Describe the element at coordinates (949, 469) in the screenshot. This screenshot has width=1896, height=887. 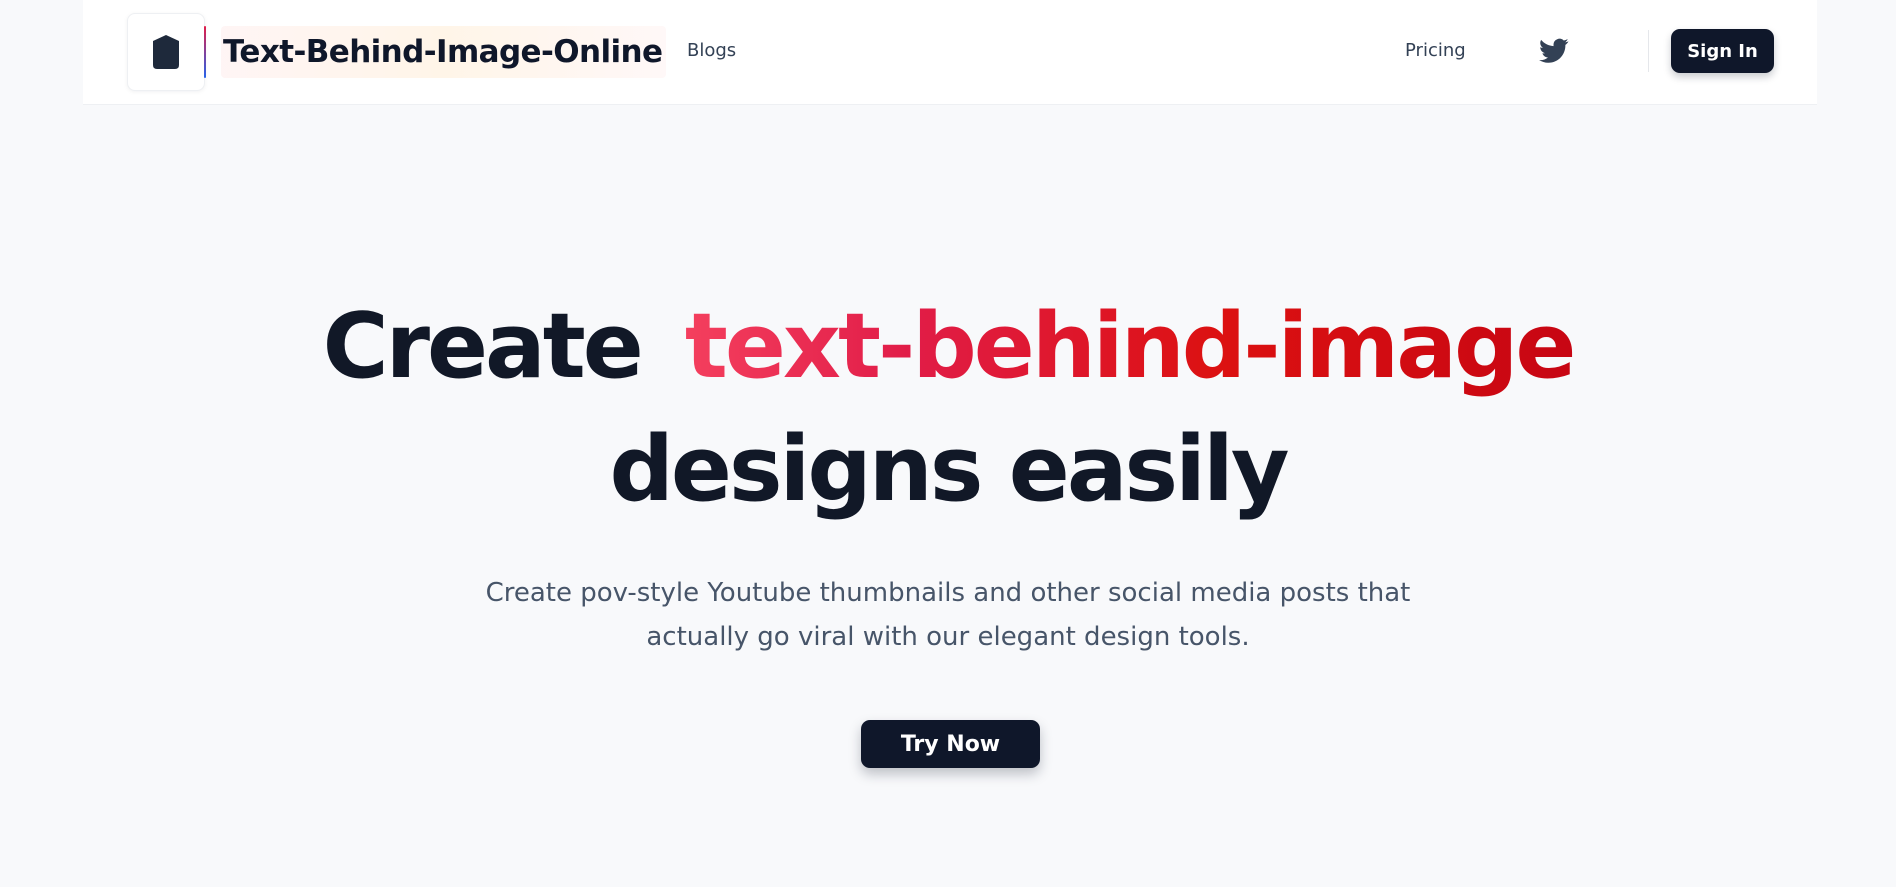
I see `hero-headline-line2: designs easily` at that location.